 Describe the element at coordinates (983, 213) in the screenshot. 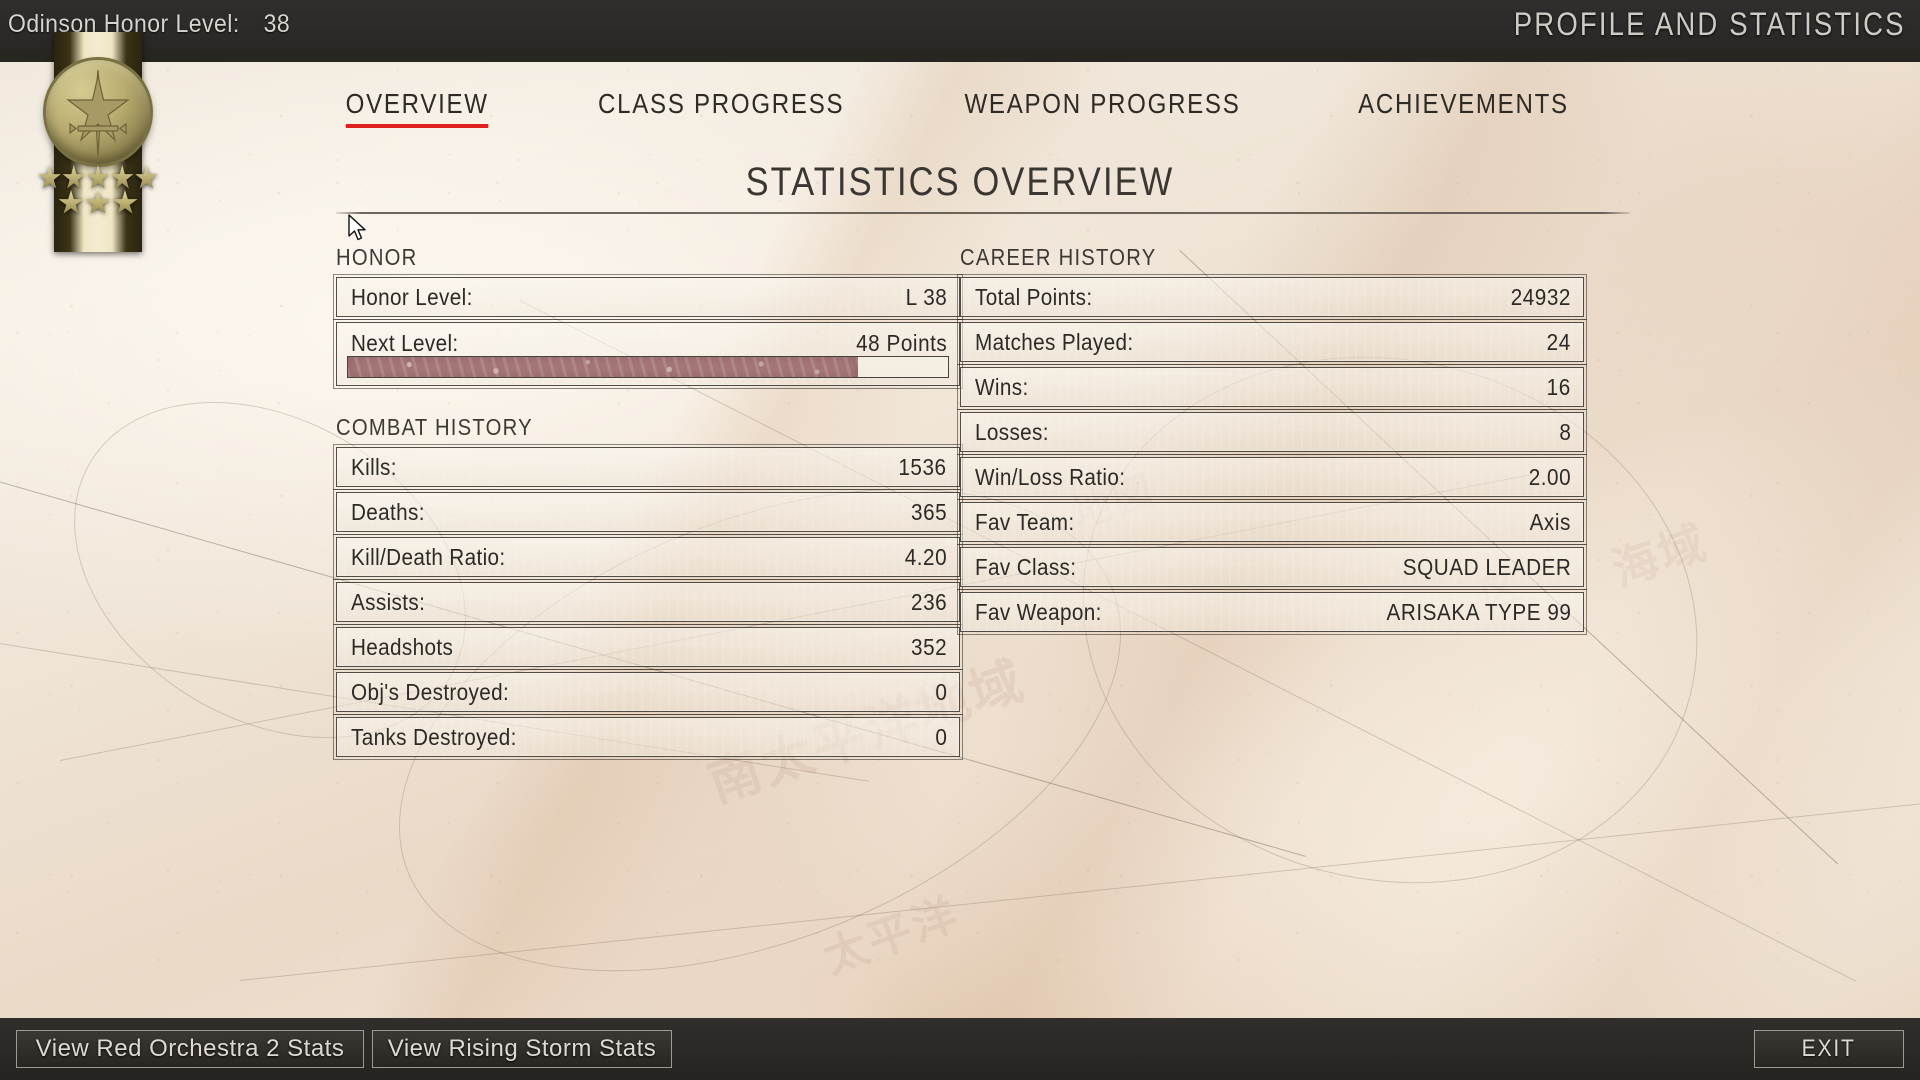

I see `title-divider` at that location.